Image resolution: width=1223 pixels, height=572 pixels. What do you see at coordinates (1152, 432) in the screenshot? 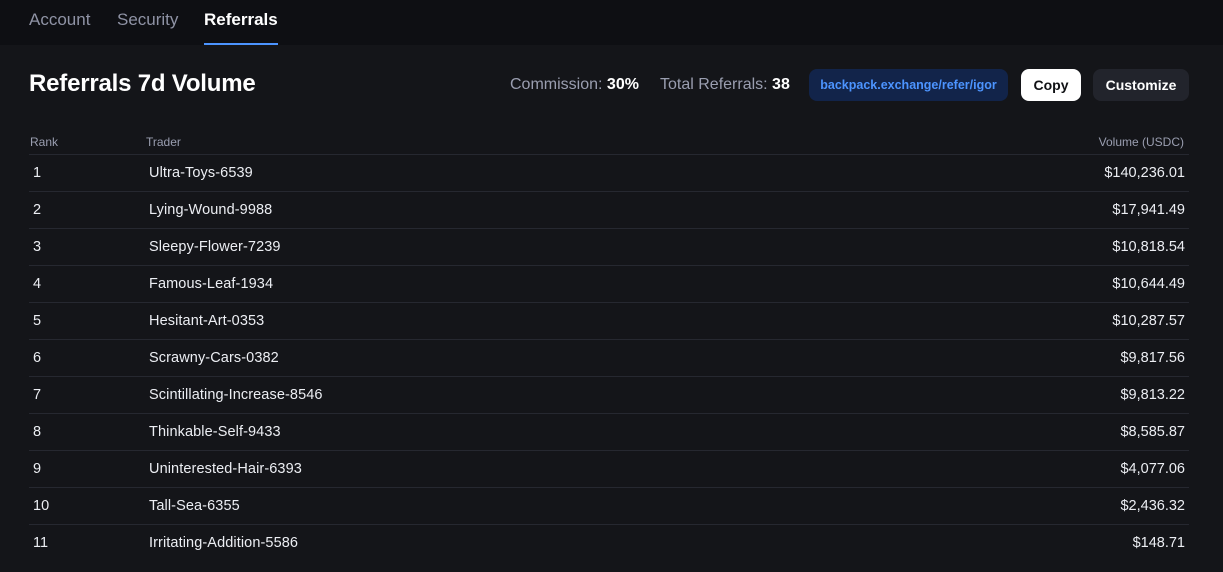
I see `volume-cell: $8,585.87` at bounding box center [1152, 432].